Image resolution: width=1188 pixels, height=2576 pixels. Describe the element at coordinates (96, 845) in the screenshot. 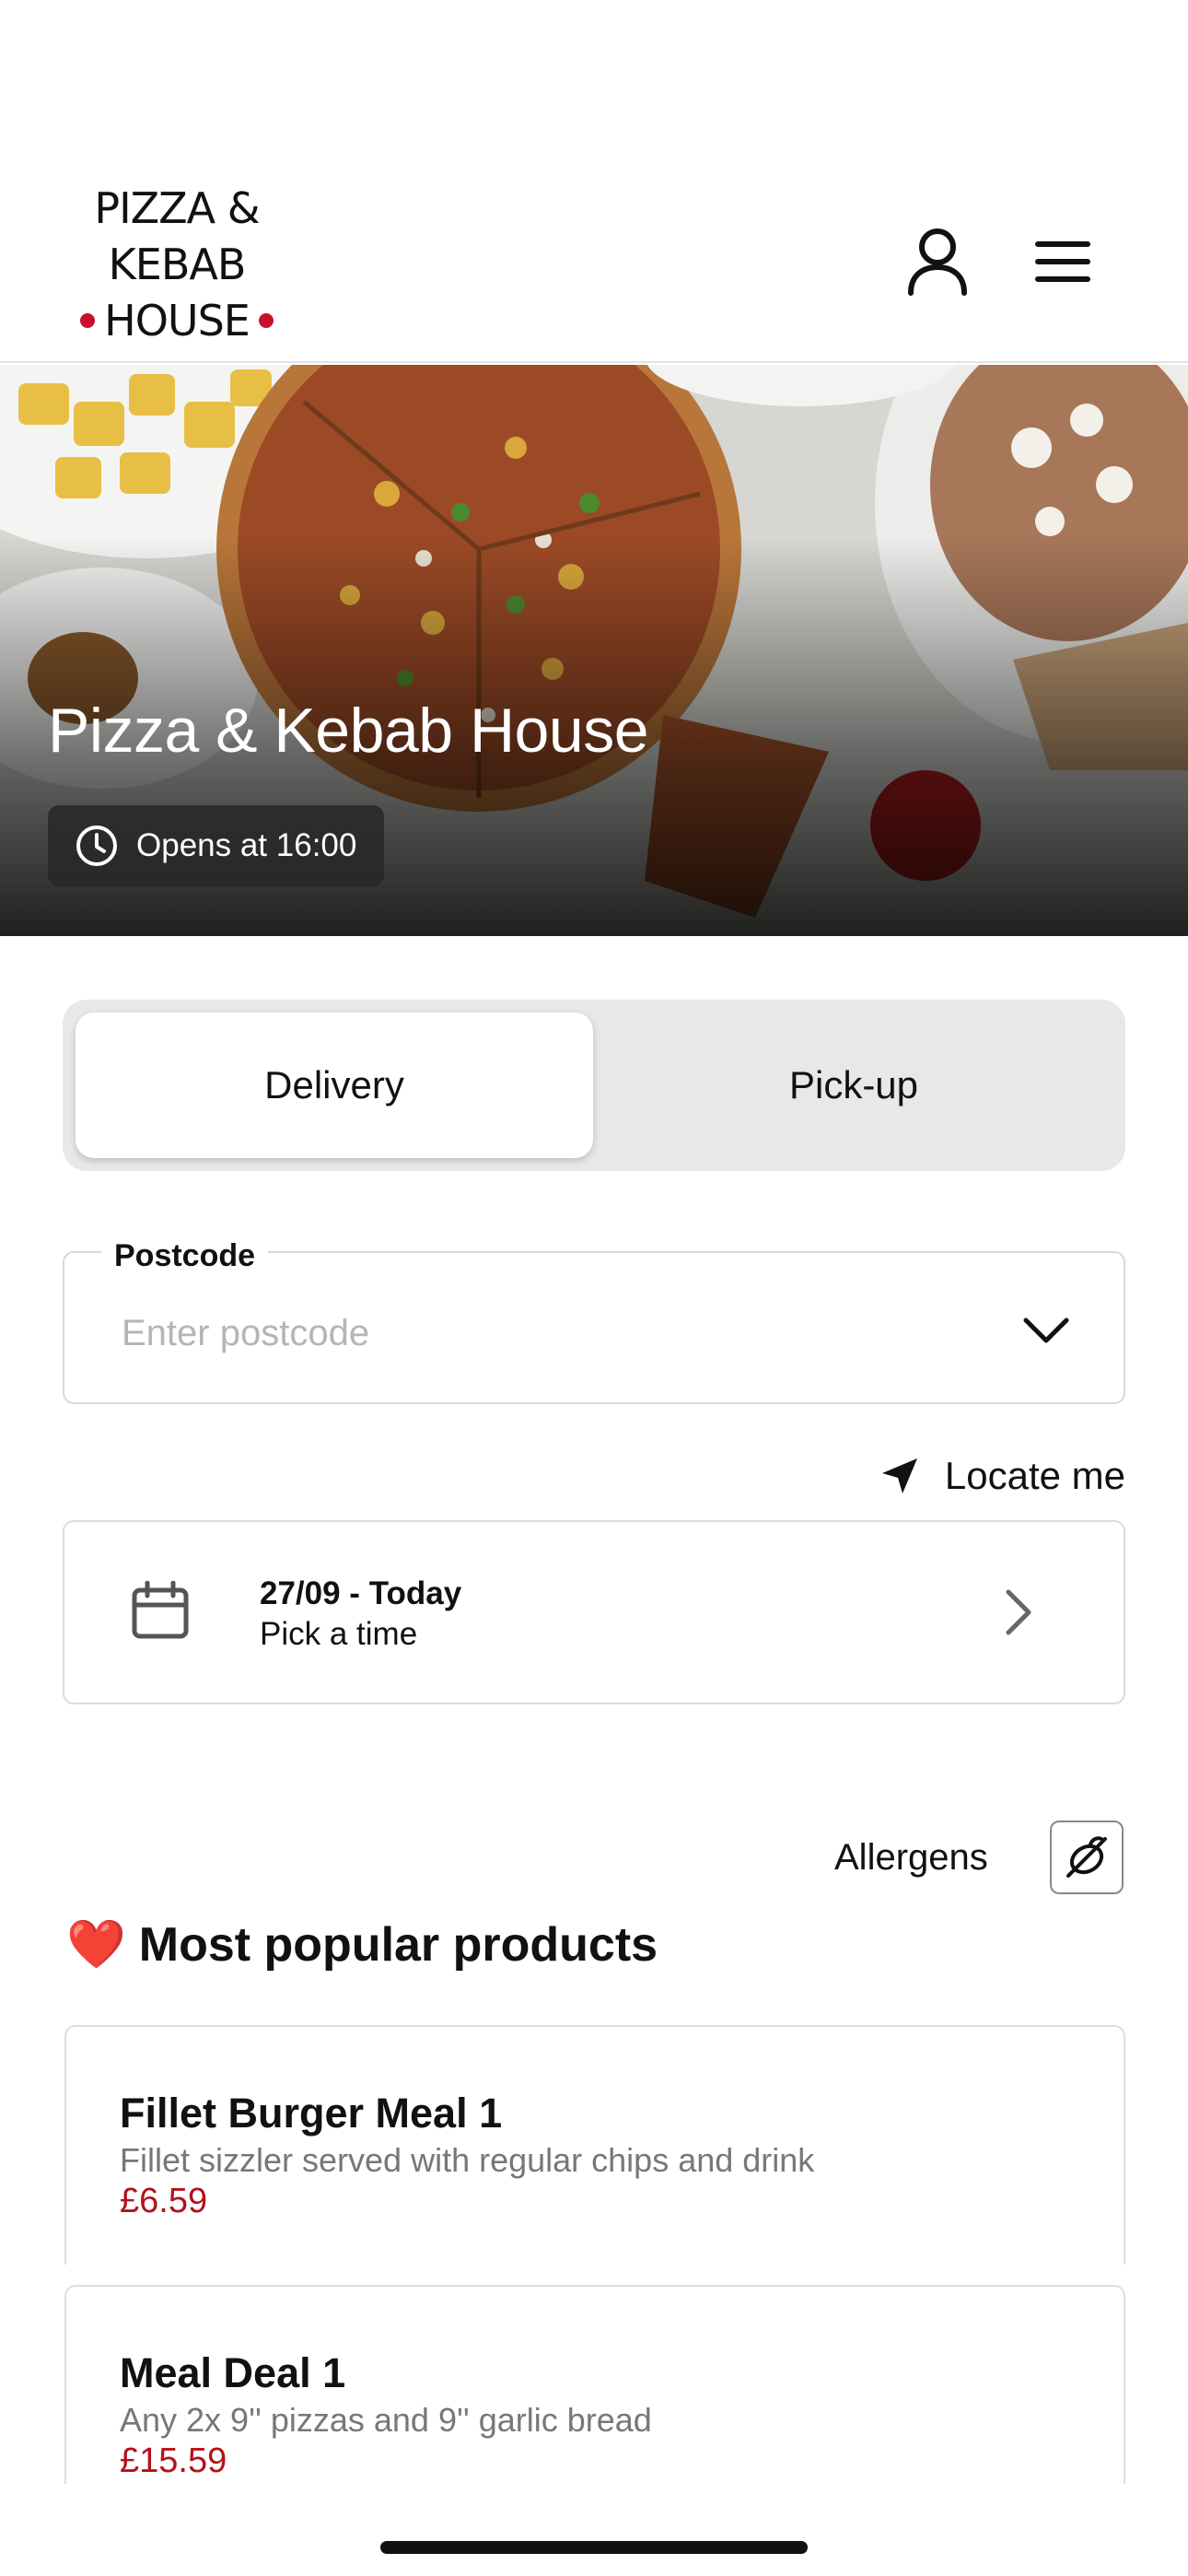

I see `clock-icon` at that location.